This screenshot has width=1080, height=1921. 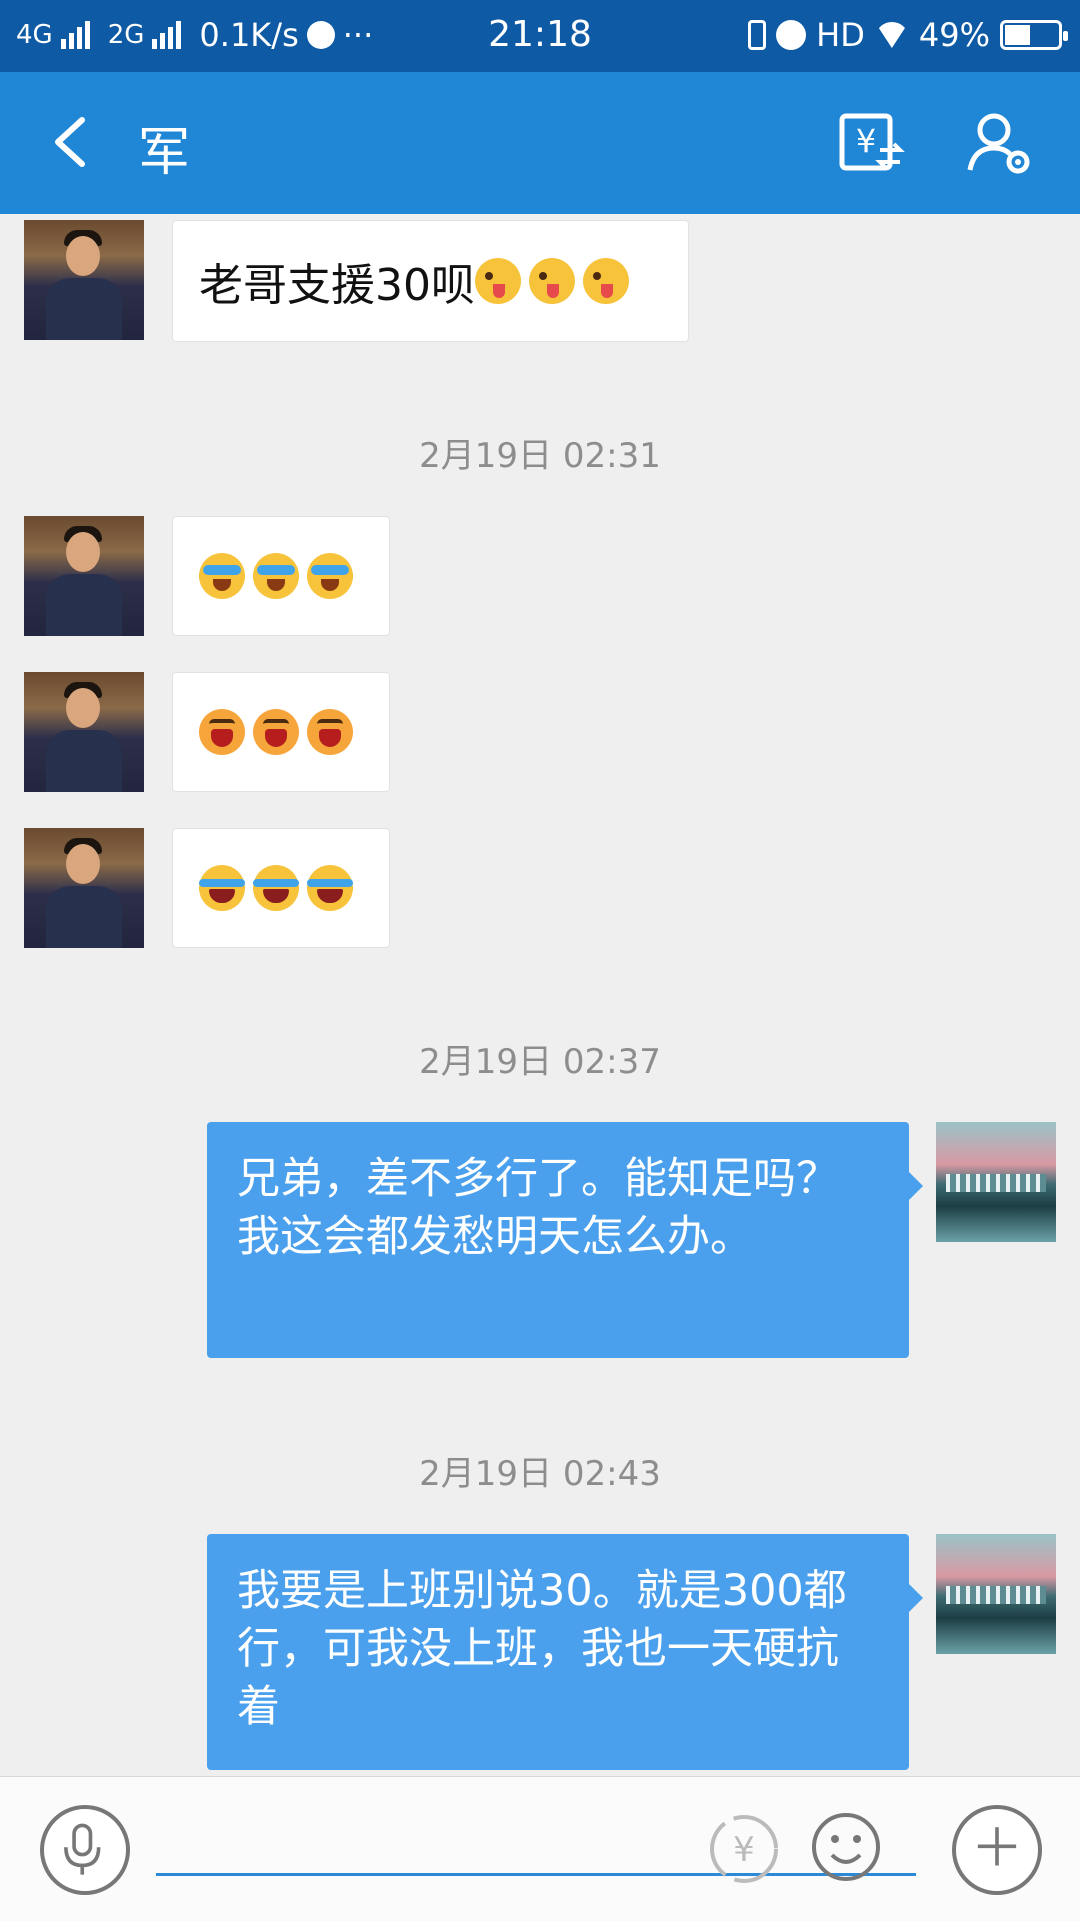 What do you see at coordinates (337, 285) in the screenshot?
I see `message-text: 老哥支援30呗` at bounding box center [337, 285].